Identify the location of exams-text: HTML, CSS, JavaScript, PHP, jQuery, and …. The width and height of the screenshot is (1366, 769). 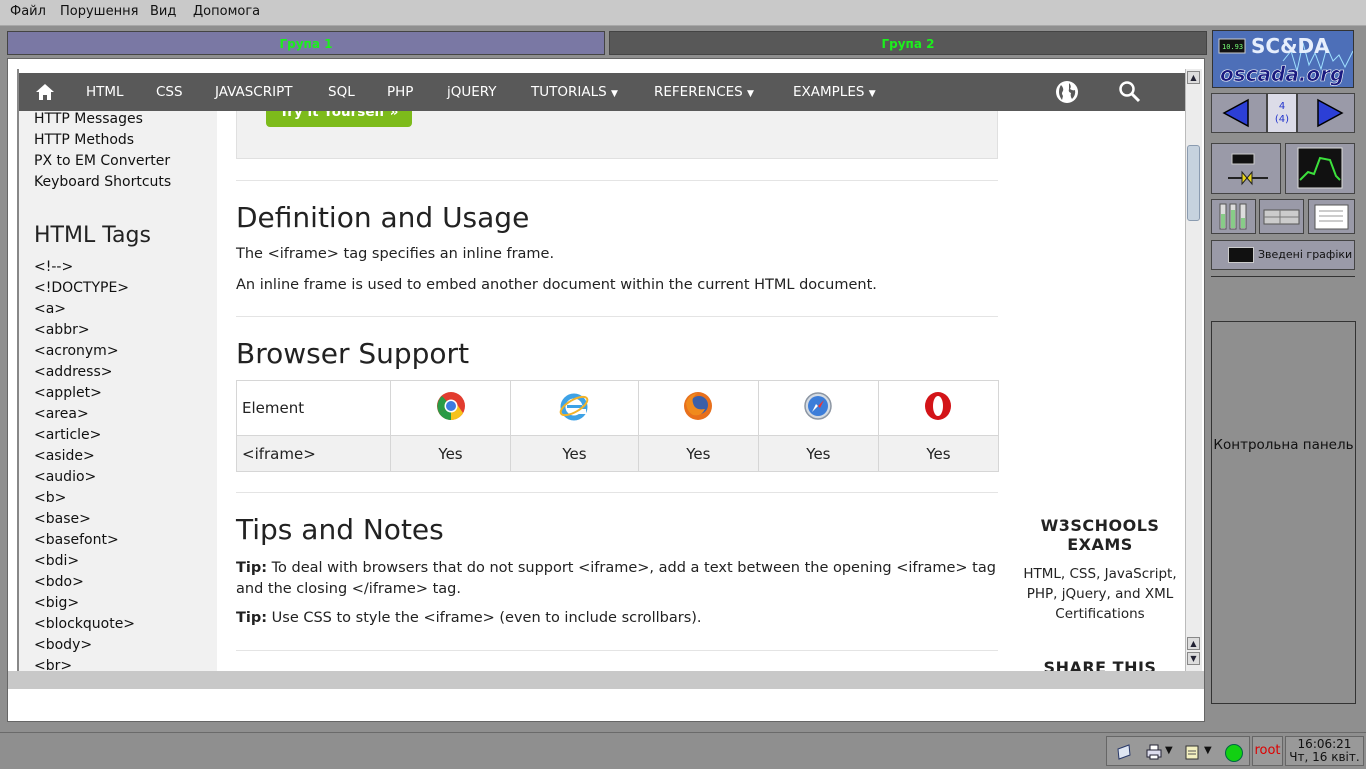
(1100, 594).